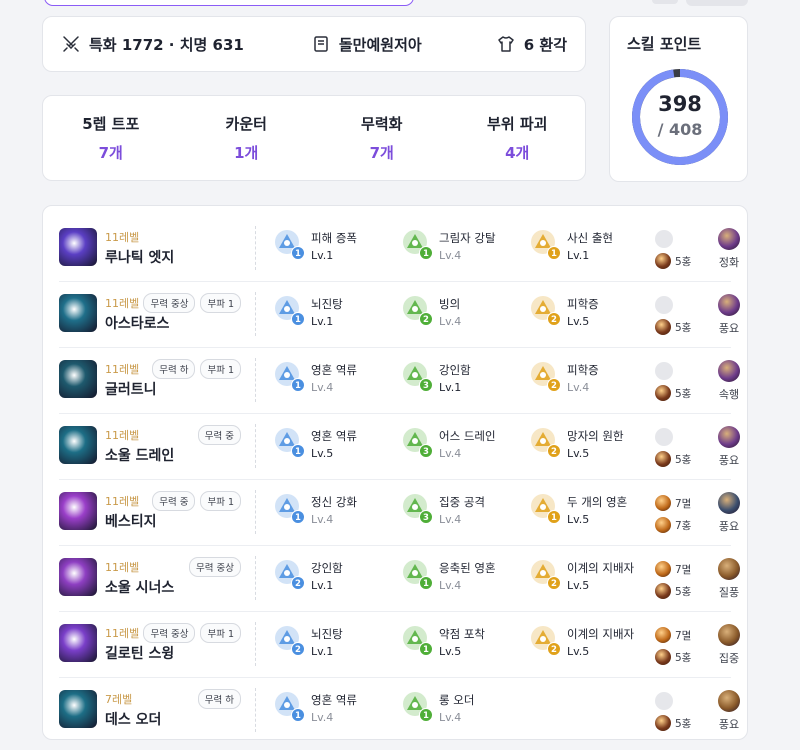 This screenshot has height=750, width=800. Describe the element at coordinates (255, 314) in the screenshot. I see `row-divider` at that location.